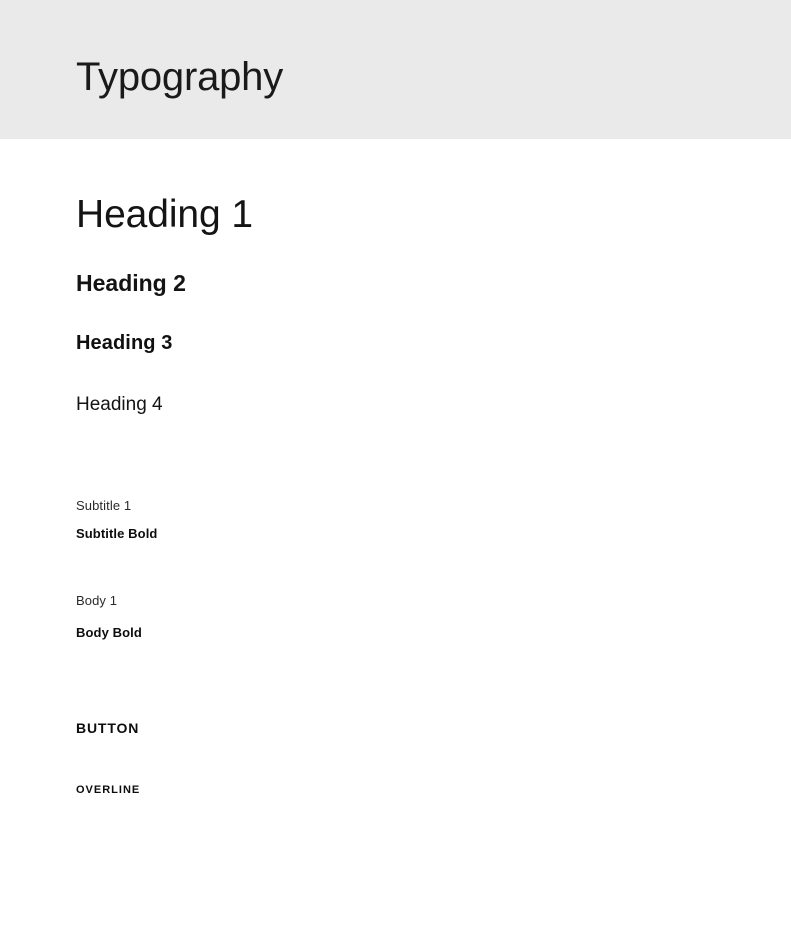 The height and width of the screenshot is (948, 791). I want to click on specimen-heading-1: Heading 1, so click(164, 214).